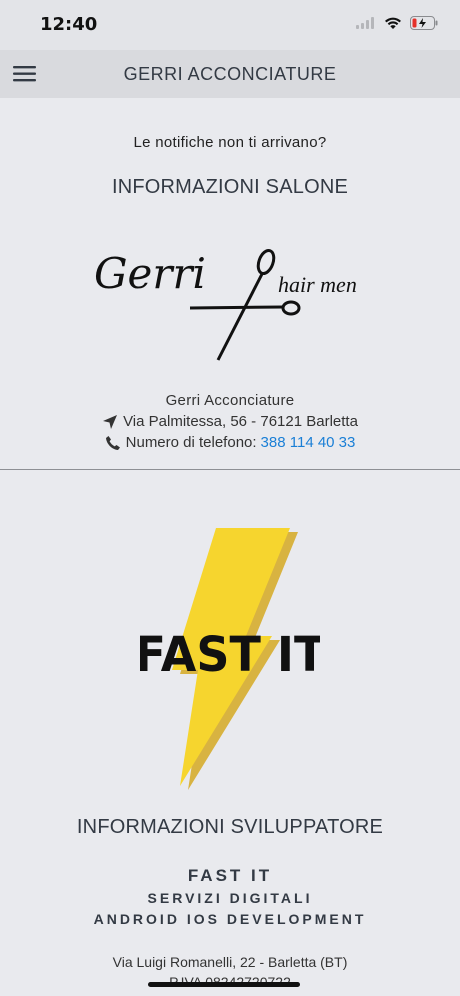 The image size is (460, 996). I want to click on salon-address-row: Via Palmitessa, 56 - 76121 Barletta, so click(230, 421).